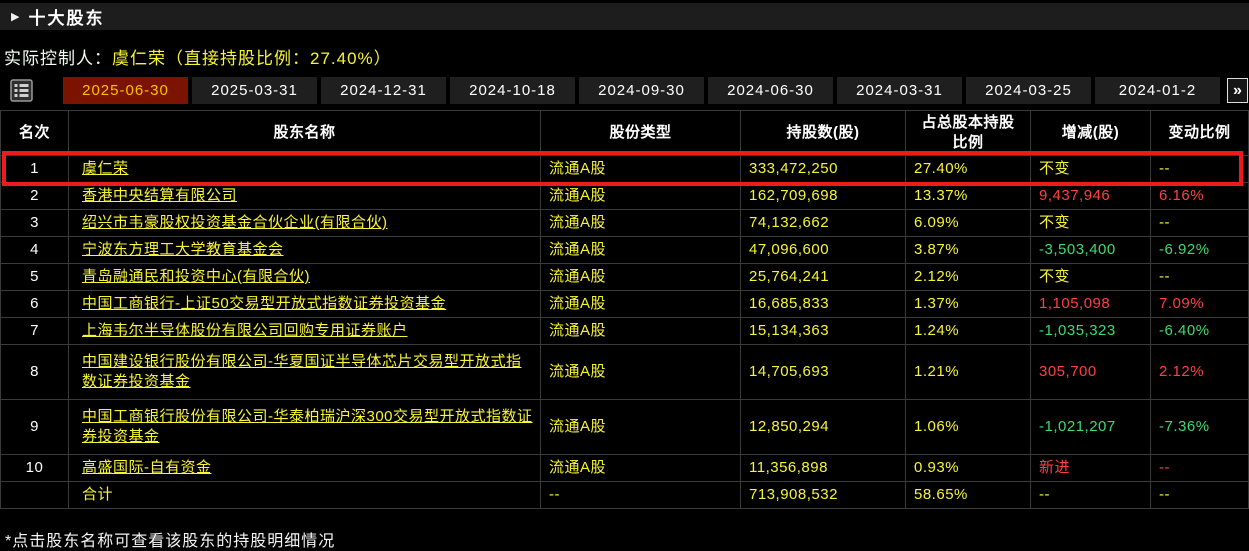  What do you see at coordinates (968, 331) in the screenshot?
I see `pct-of-total-cell: 1.24%` at bounding box center [968, 331].